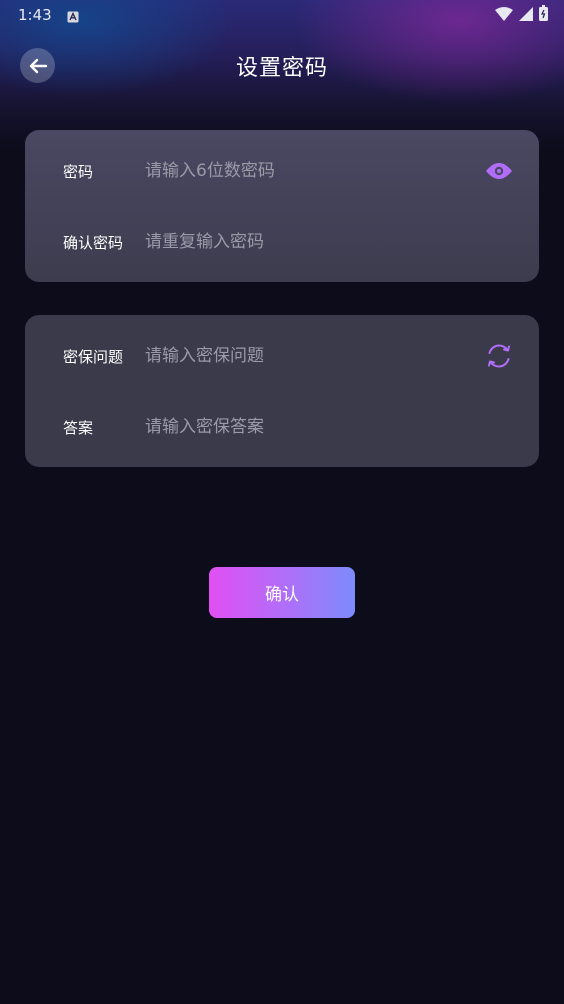 Image resolution: width=564 pixels, height=1004 pixels. What do you see at coordinates (93, 356) in the screenshot?
I see `security-question-label: 密保问题` at bounding box center [93, 356].